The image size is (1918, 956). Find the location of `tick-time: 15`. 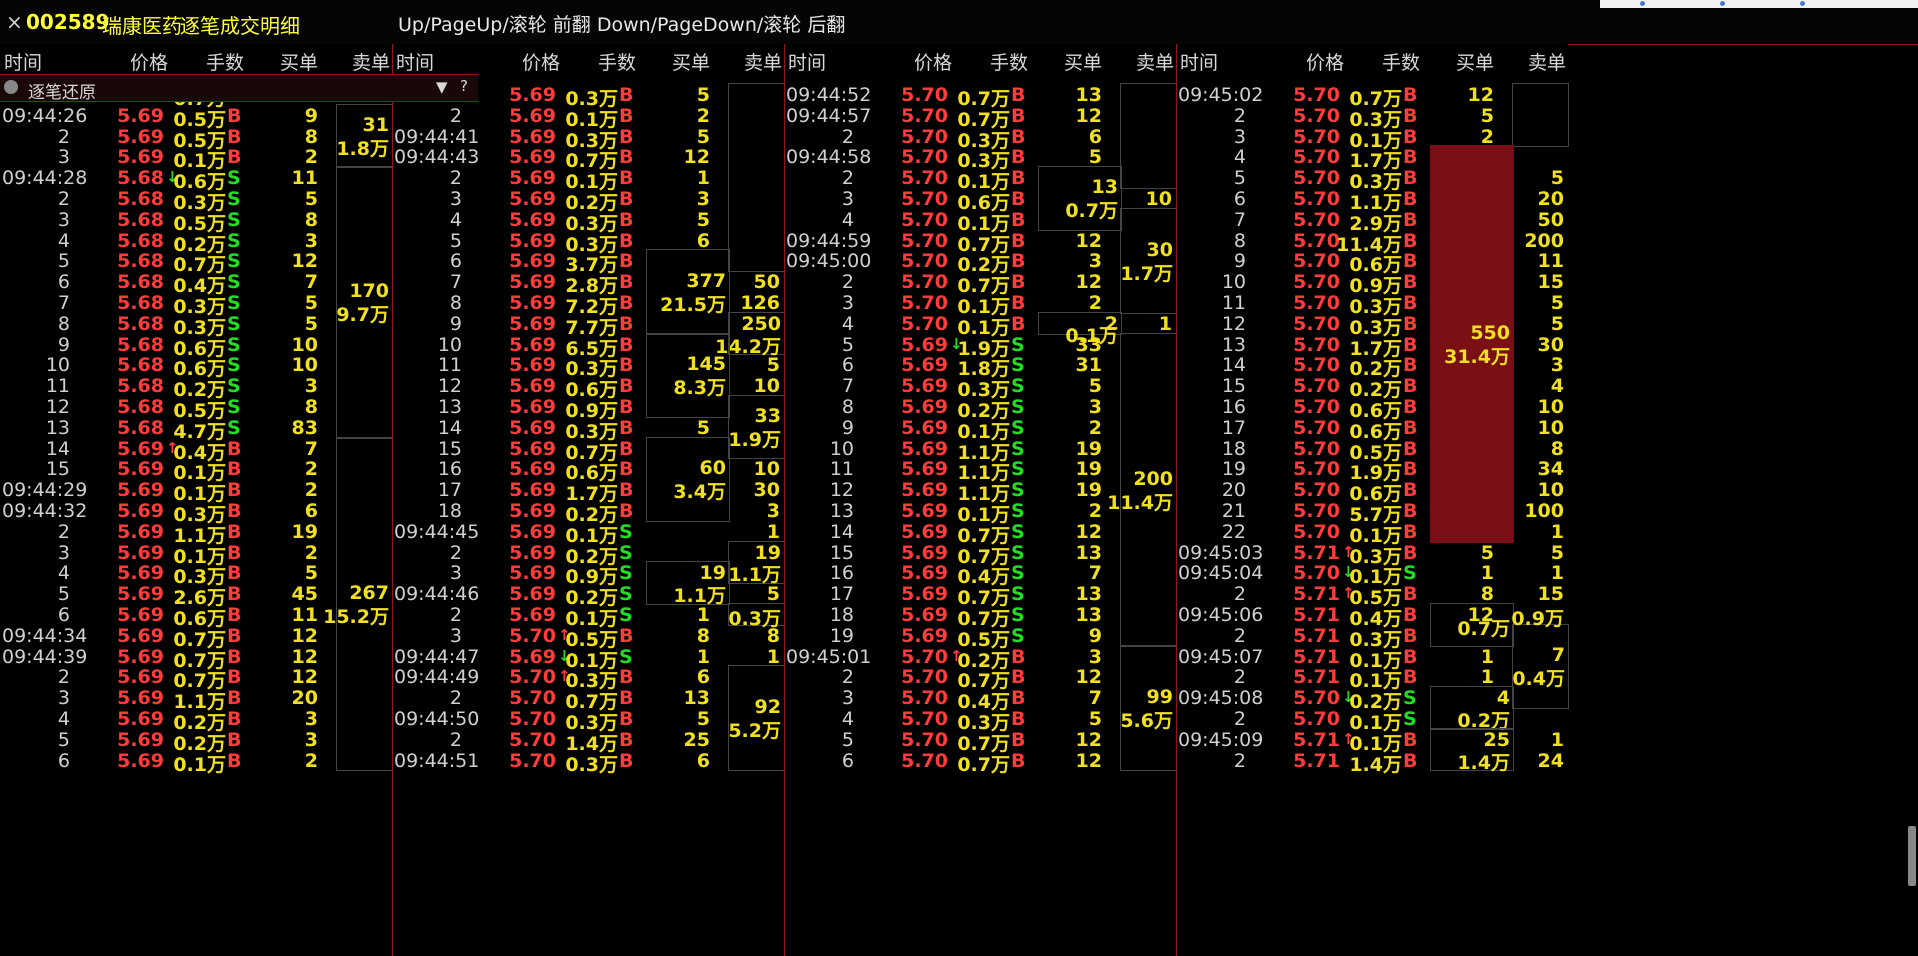

tick-time: 15 is located at coordinates (841, 552).